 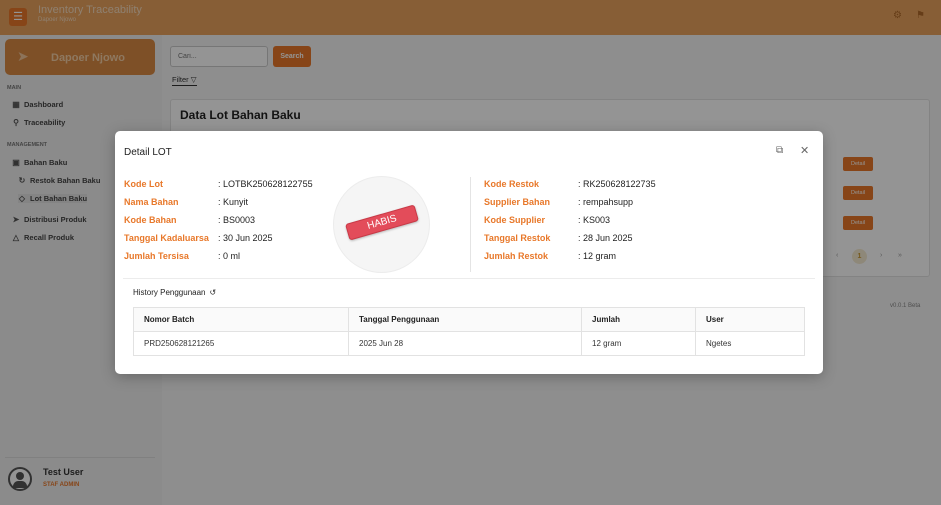 What do you see at coordinates (465, 343) in the screenshot?
I see `cell-date: 2025 Jun 28` at bounding box center [465, 343].